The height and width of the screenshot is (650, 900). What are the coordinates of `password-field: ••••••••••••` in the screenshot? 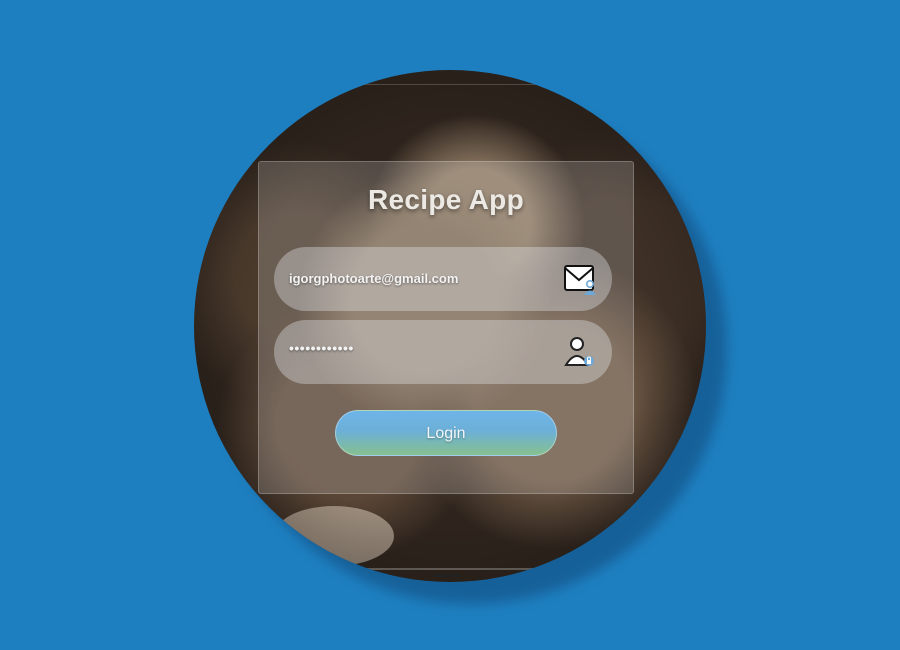 It's located at (443, 352).